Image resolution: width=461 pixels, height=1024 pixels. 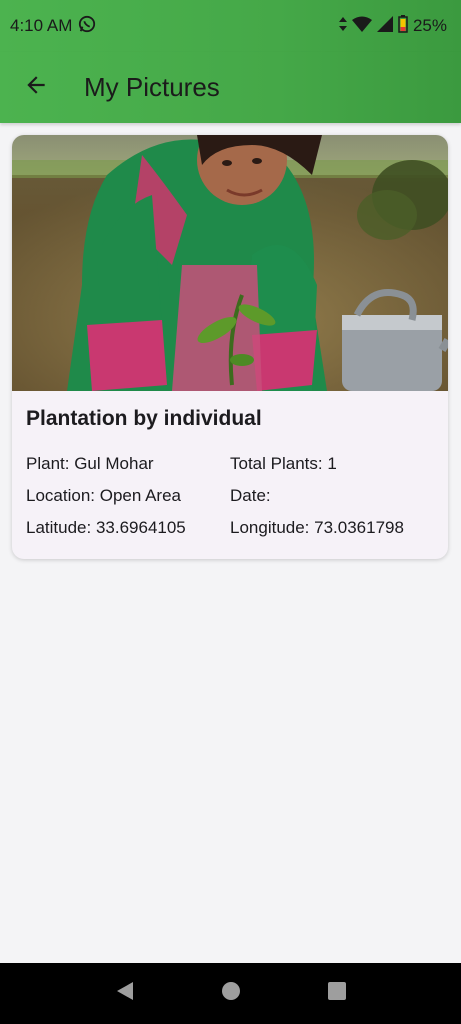 What do you see at coordinates (230, 87) in the screenshot?
I see `app-bar: My Pictures` at bounding box center [230, 87].